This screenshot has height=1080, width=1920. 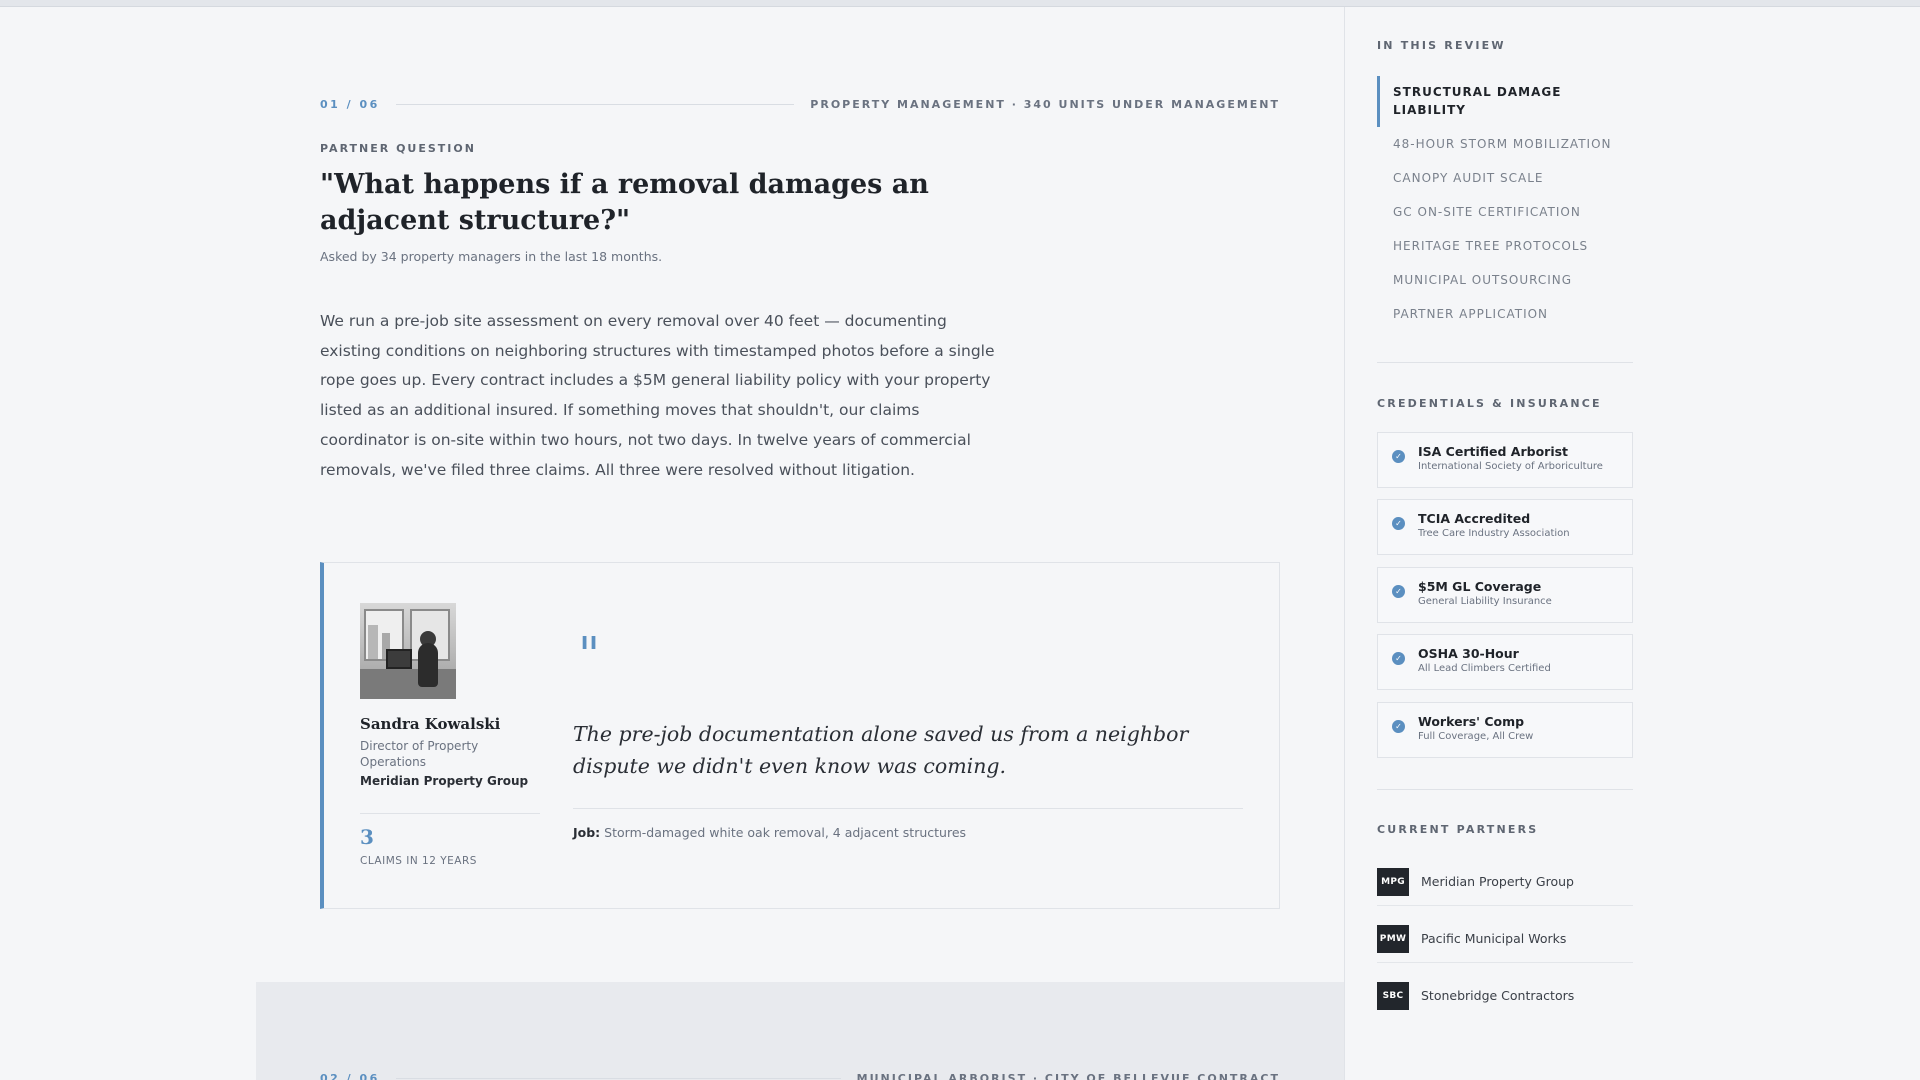 What do you see at coordinates (1510, 466) in the screenshot?
I see `credential-subtitle: International Society of Arboriculture` at bounding box center [1510, 466].